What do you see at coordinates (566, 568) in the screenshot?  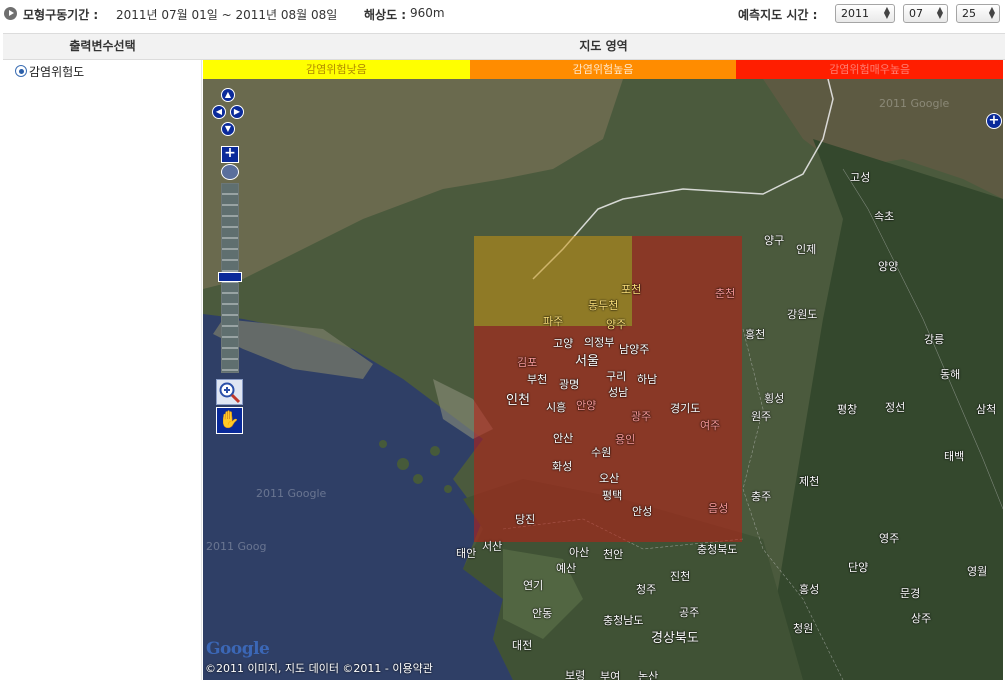 I see `map-label: 예산` at bounding box center [566, 568].